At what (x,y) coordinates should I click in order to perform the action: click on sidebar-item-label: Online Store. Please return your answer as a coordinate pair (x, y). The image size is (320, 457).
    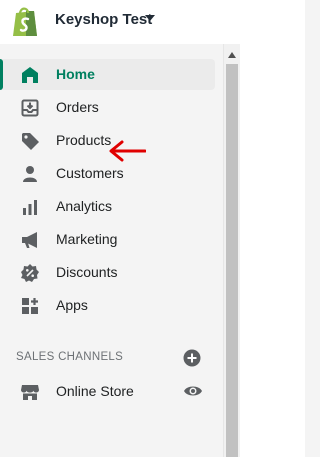
    Looking at the image, I should click on (95, 391).